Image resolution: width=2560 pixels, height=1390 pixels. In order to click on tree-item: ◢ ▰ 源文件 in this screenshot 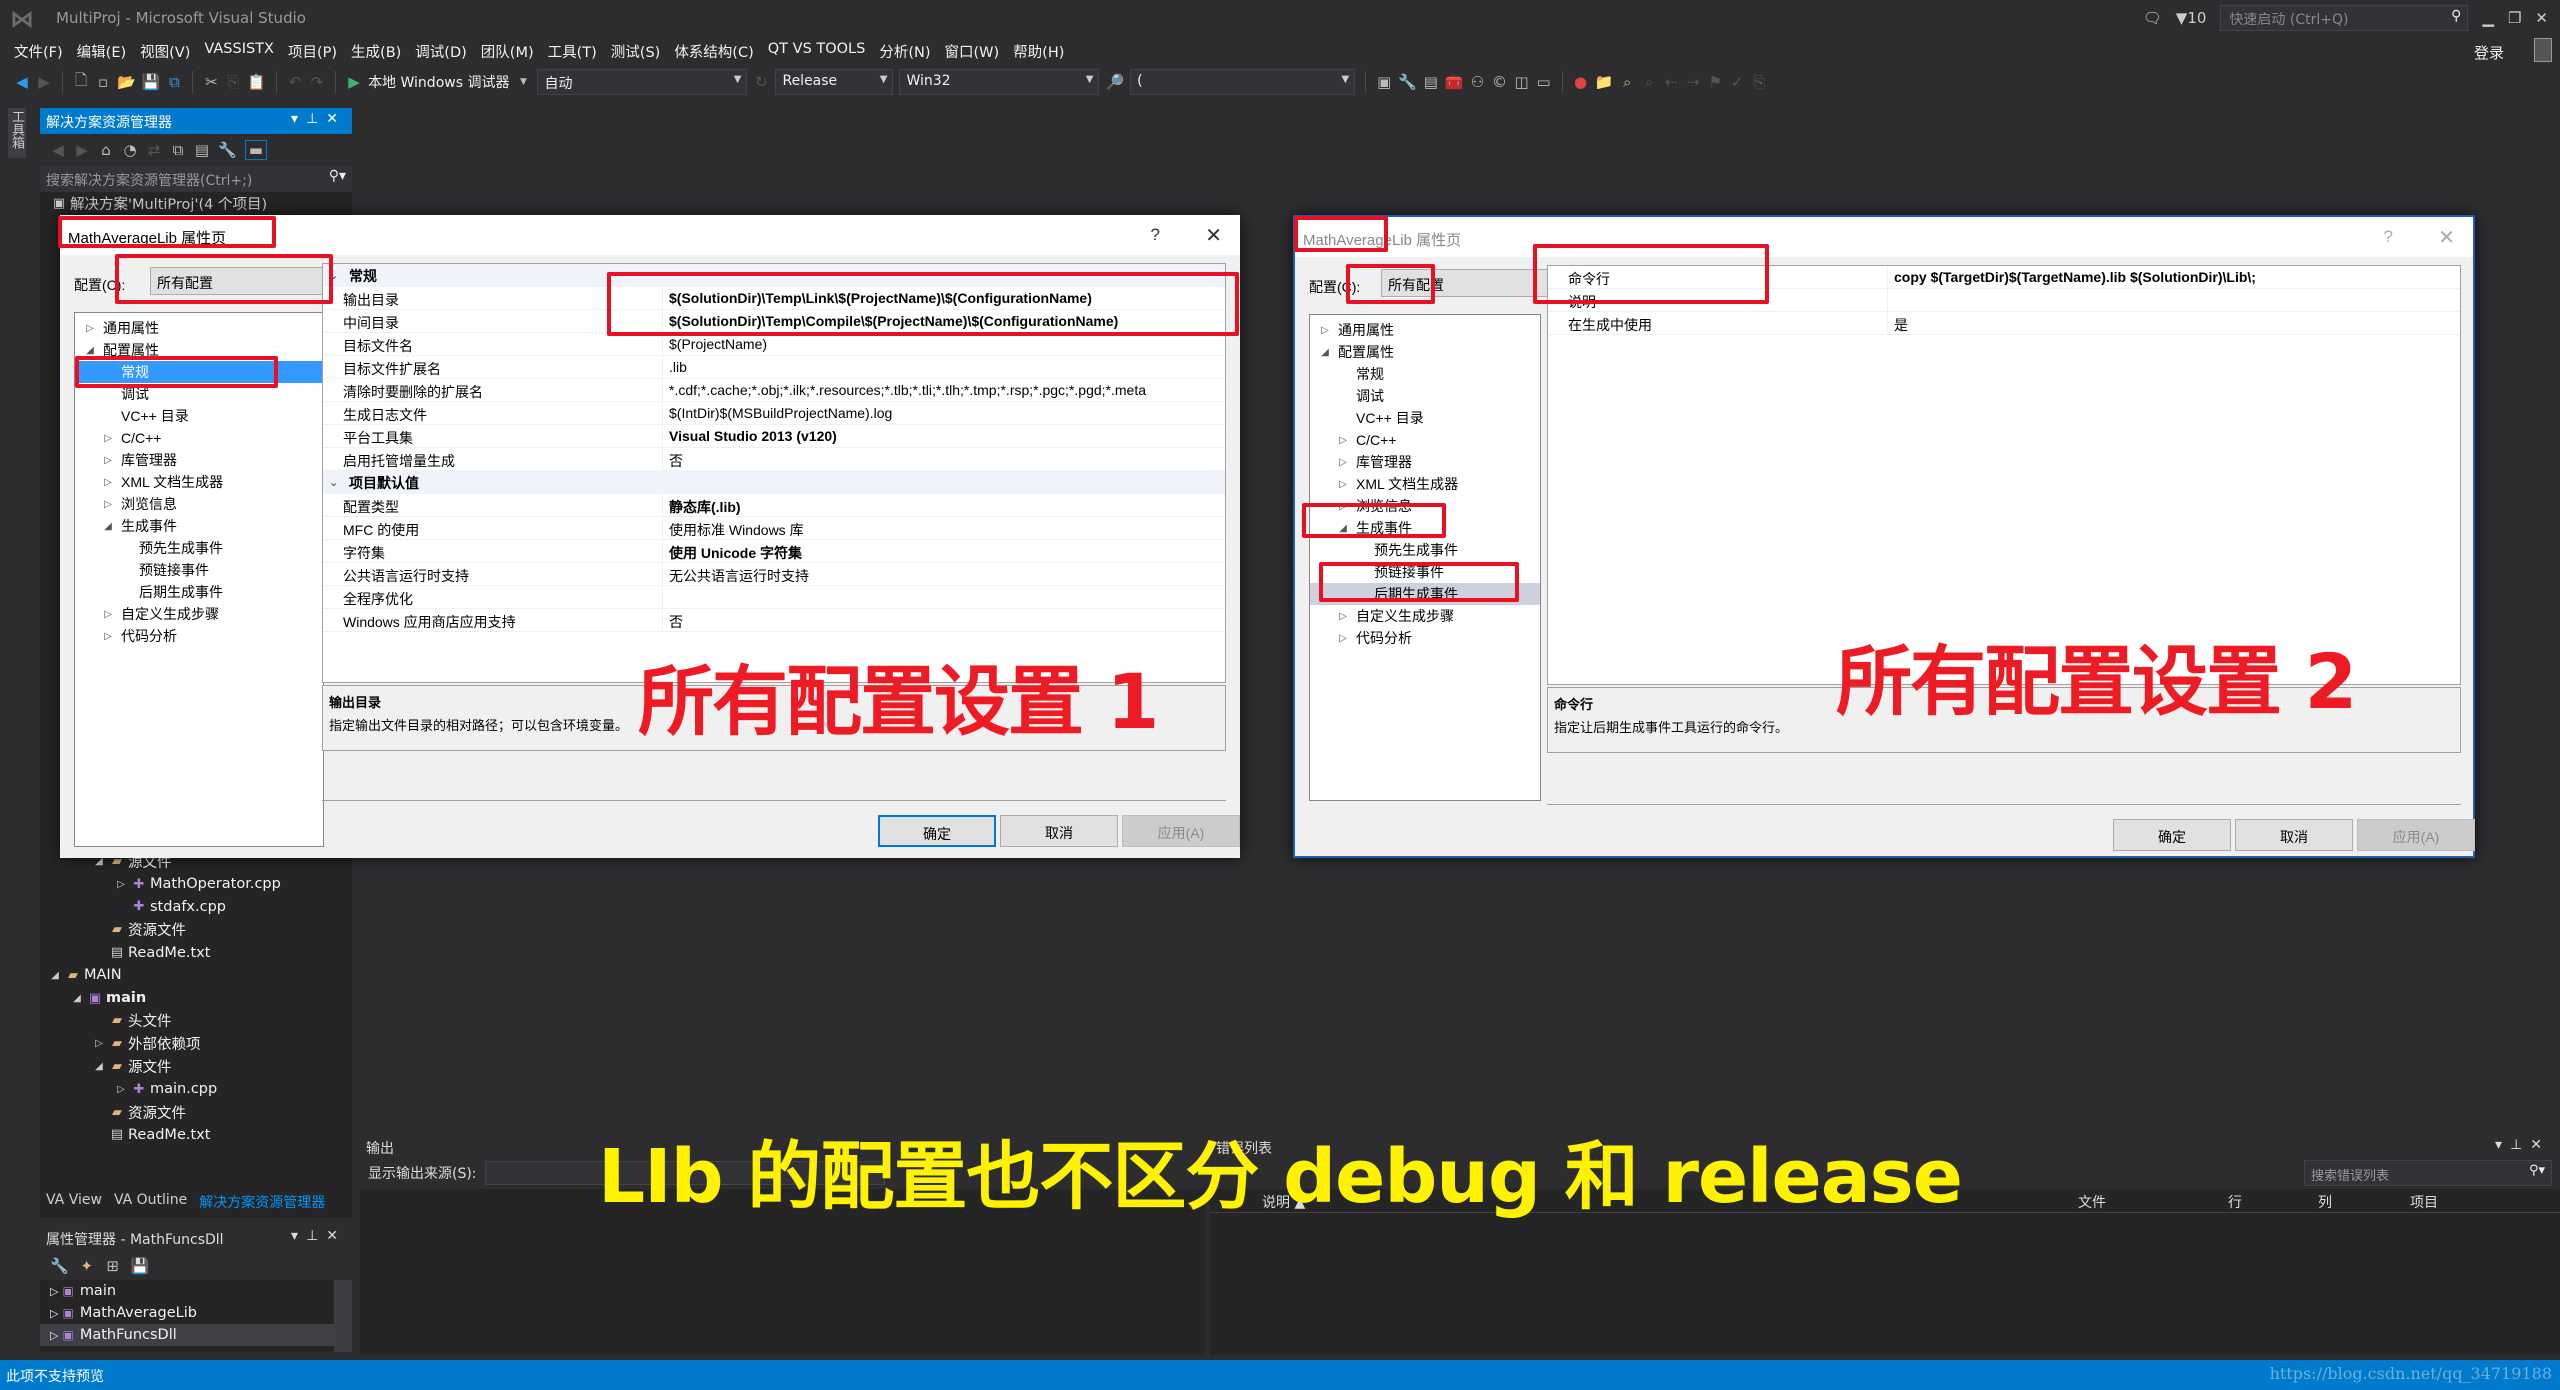, I will do `click(196, 1066)`.